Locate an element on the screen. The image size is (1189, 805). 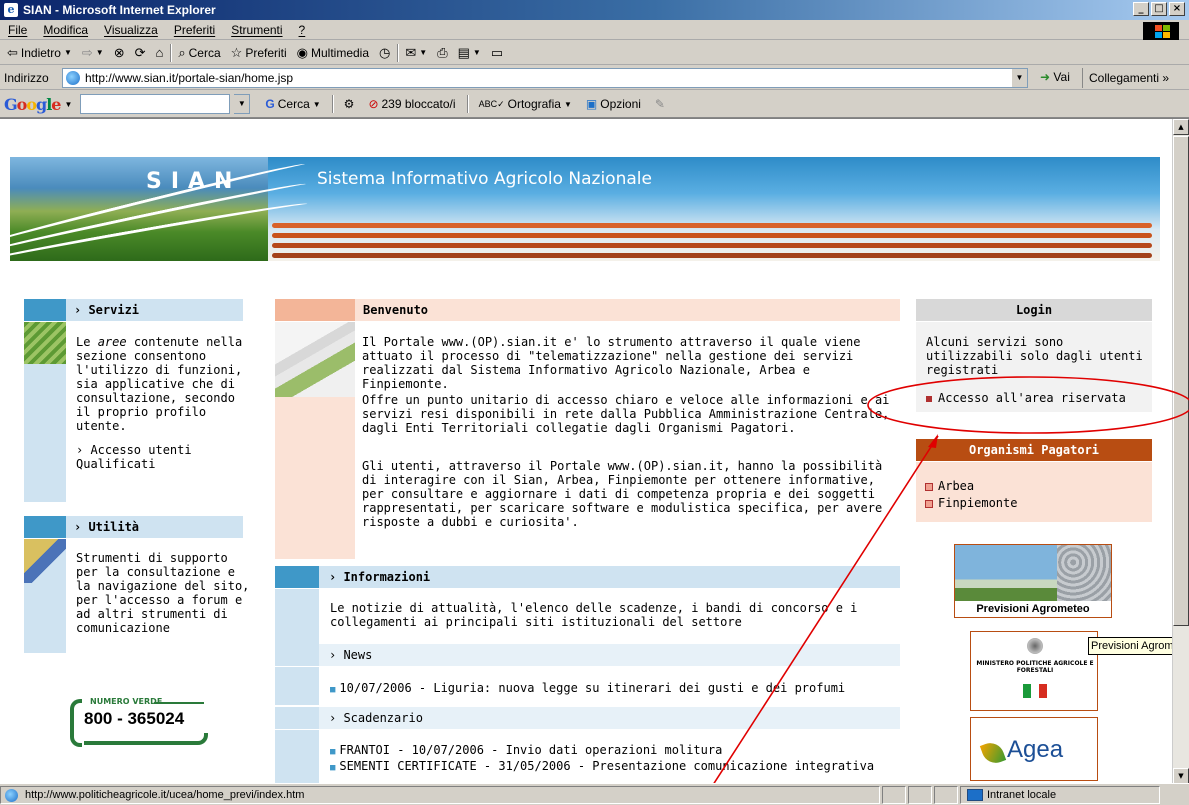
mail-button: ✉ ▼ is located at coordinates (416, 53).